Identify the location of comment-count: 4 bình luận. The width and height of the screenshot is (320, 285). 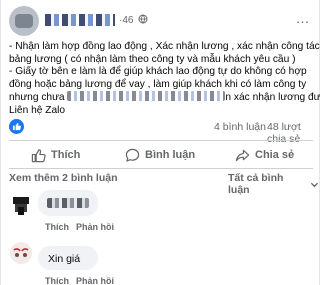
(240, 127).